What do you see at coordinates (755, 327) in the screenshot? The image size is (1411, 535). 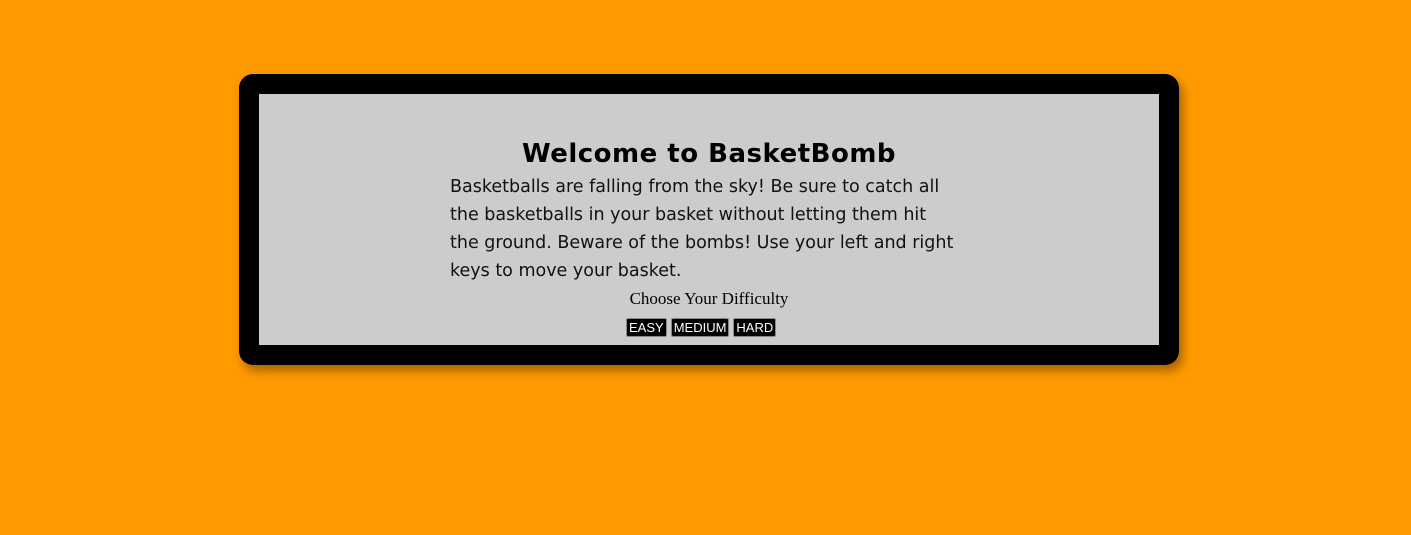 I see `hard-button: HARD` at bounding box center [755, 327].